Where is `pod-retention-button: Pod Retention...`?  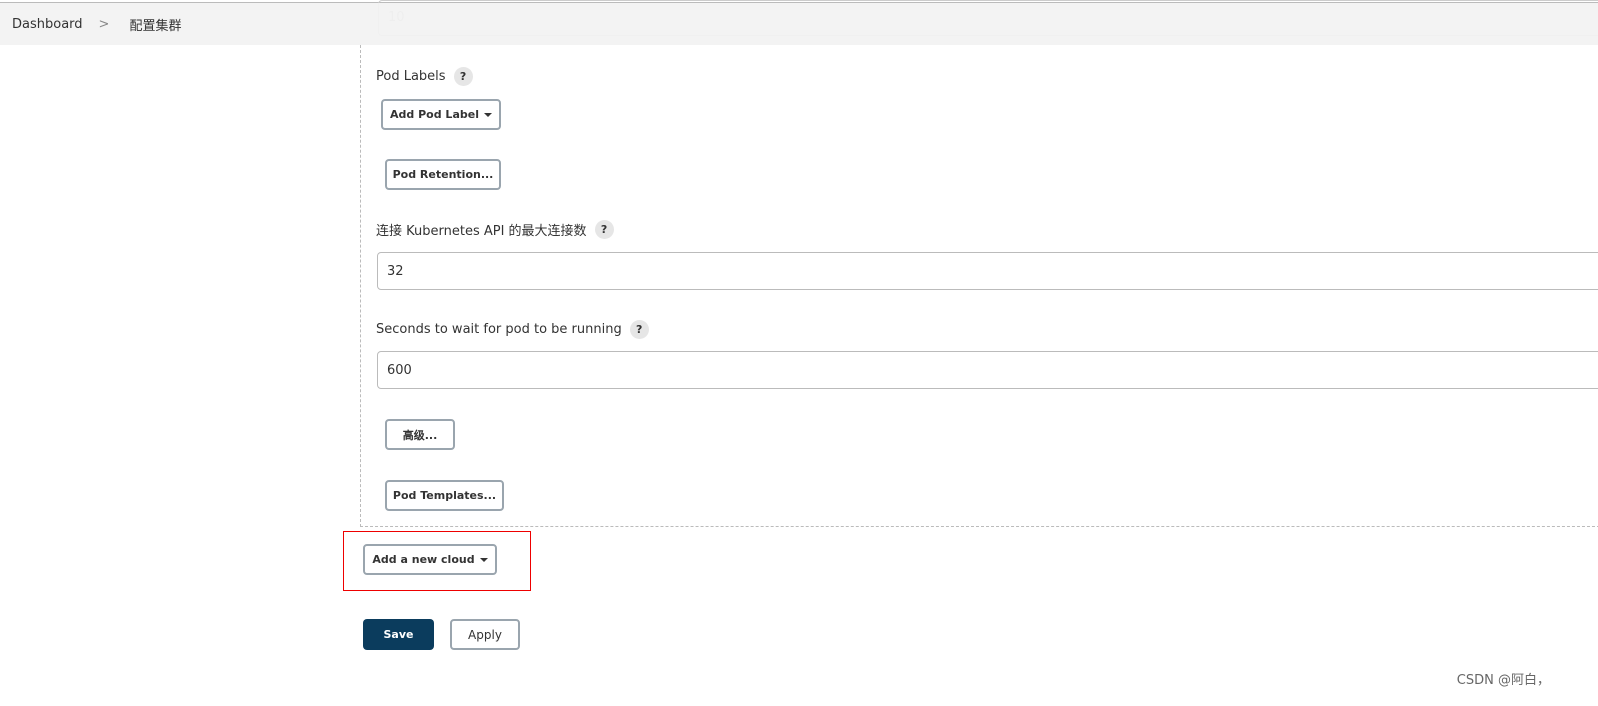
pod-retention-button: Pod Retention... is located at coordinates (443, 174).